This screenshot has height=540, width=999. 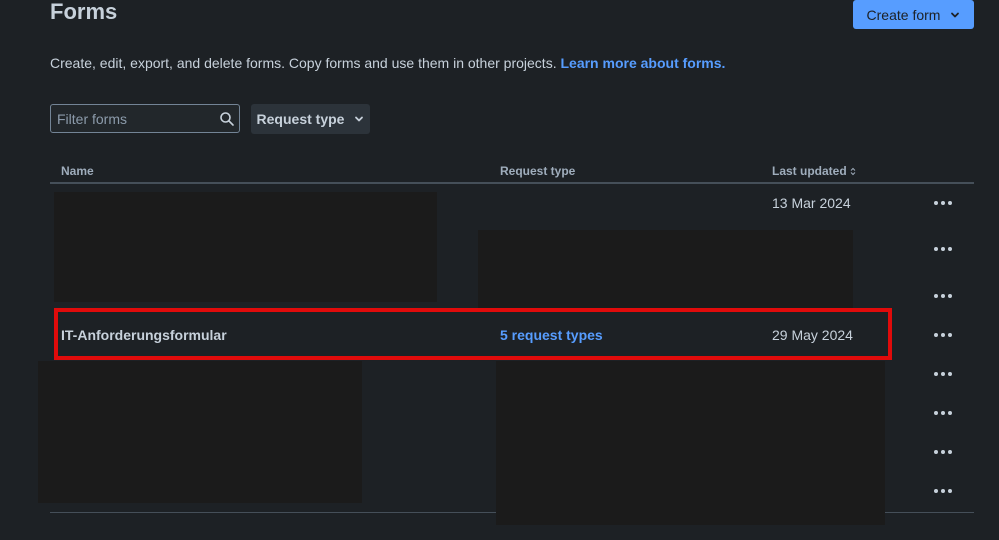 I want to click on highlight-box, so click(x=473, y=334).